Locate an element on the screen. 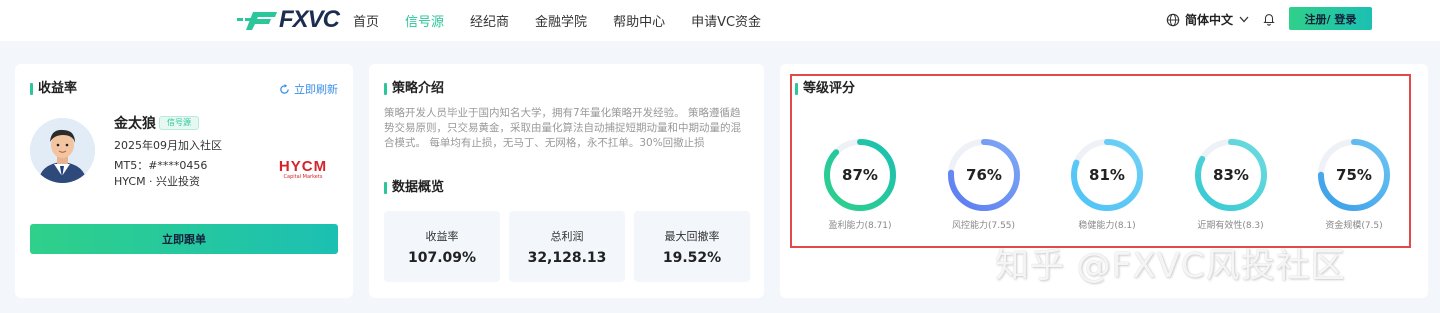 The width and height of the screenshot is (1440, 313). nav-academy: 金融学院 is located at coordinates (561, 20).